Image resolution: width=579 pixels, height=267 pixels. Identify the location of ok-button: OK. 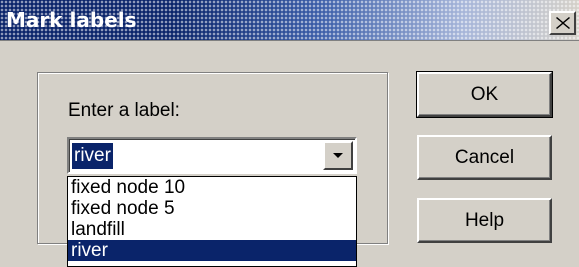
(484, 94).